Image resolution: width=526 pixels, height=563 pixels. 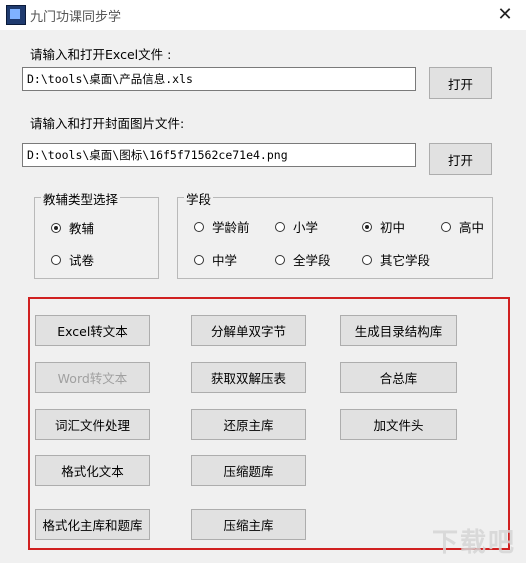 What do you see at coordinates (472, 227) in the screenshot?
I see `radio-label: 高中` at bounding box center [472, 227].